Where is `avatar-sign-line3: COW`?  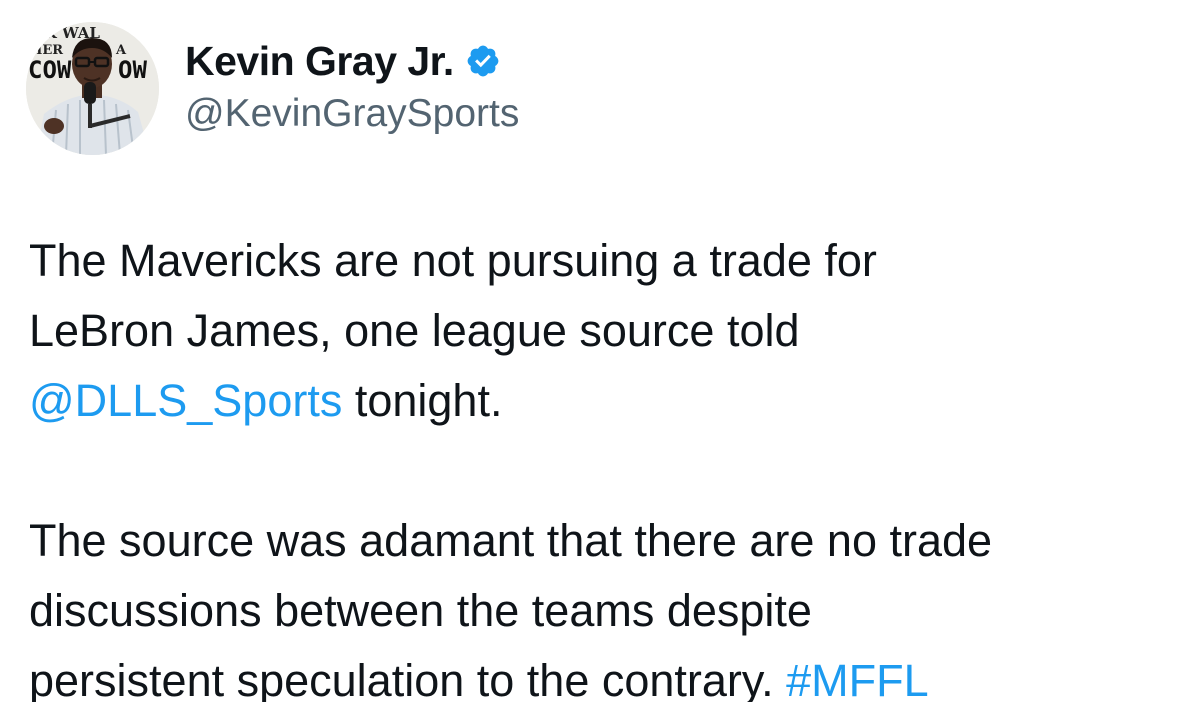
avatar-sign-line3: COW is located at coordinates (50, 70).